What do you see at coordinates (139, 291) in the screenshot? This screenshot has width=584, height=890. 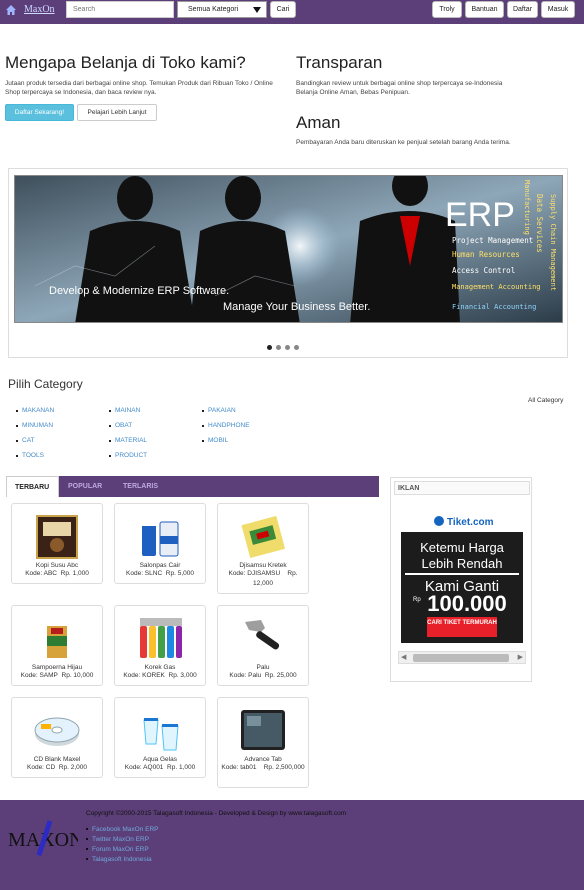 I see `banner-tagline-1: Develop & Modernize ERP Software.` at bounding box center [139, 291].